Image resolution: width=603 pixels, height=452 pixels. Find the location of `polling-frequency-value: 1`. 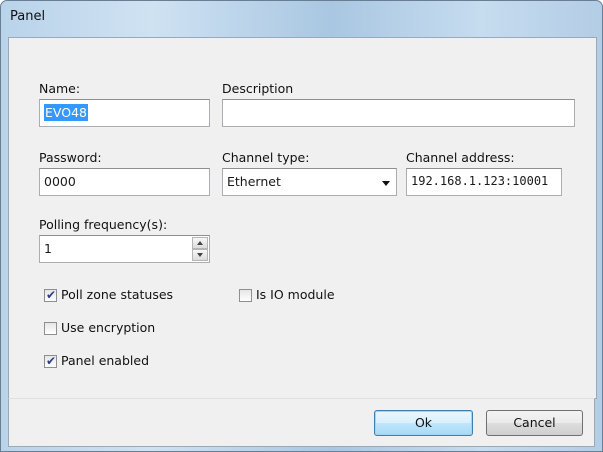

polling-frequency-value: 1 is located at coordinates (48, 248).